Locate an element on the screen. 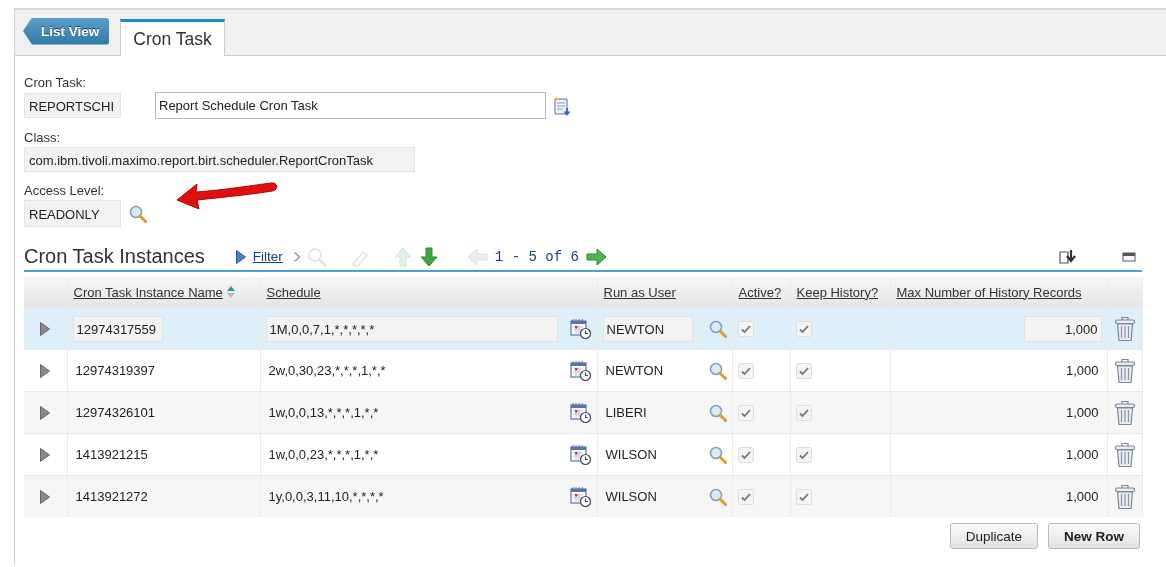  new-document-icon is located at coordinates (562, 105).